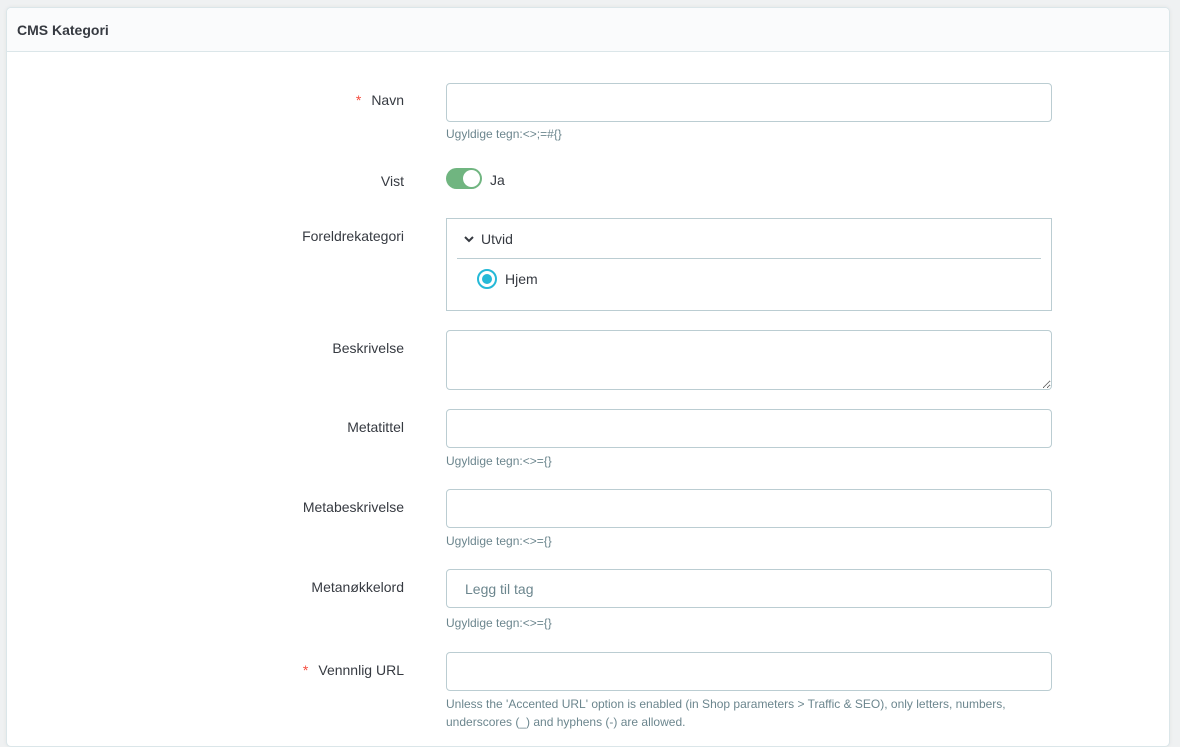 The image size is (1180, 747). I want to click on expand-tree-button: Utvid, so click(488, 239).